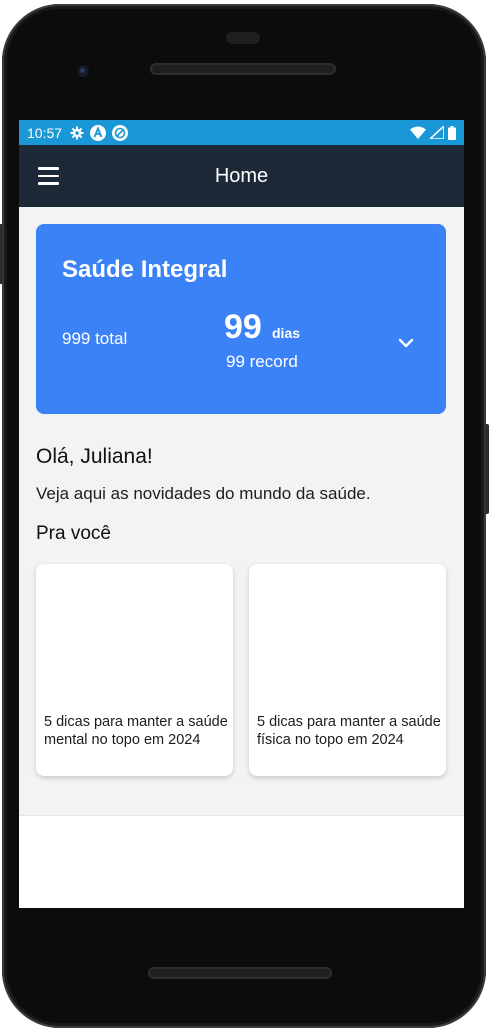  What do you see at coordinates (406, 343) in the screenshot?
I see `chevron-down-icon` at bounding box center [406, 343].